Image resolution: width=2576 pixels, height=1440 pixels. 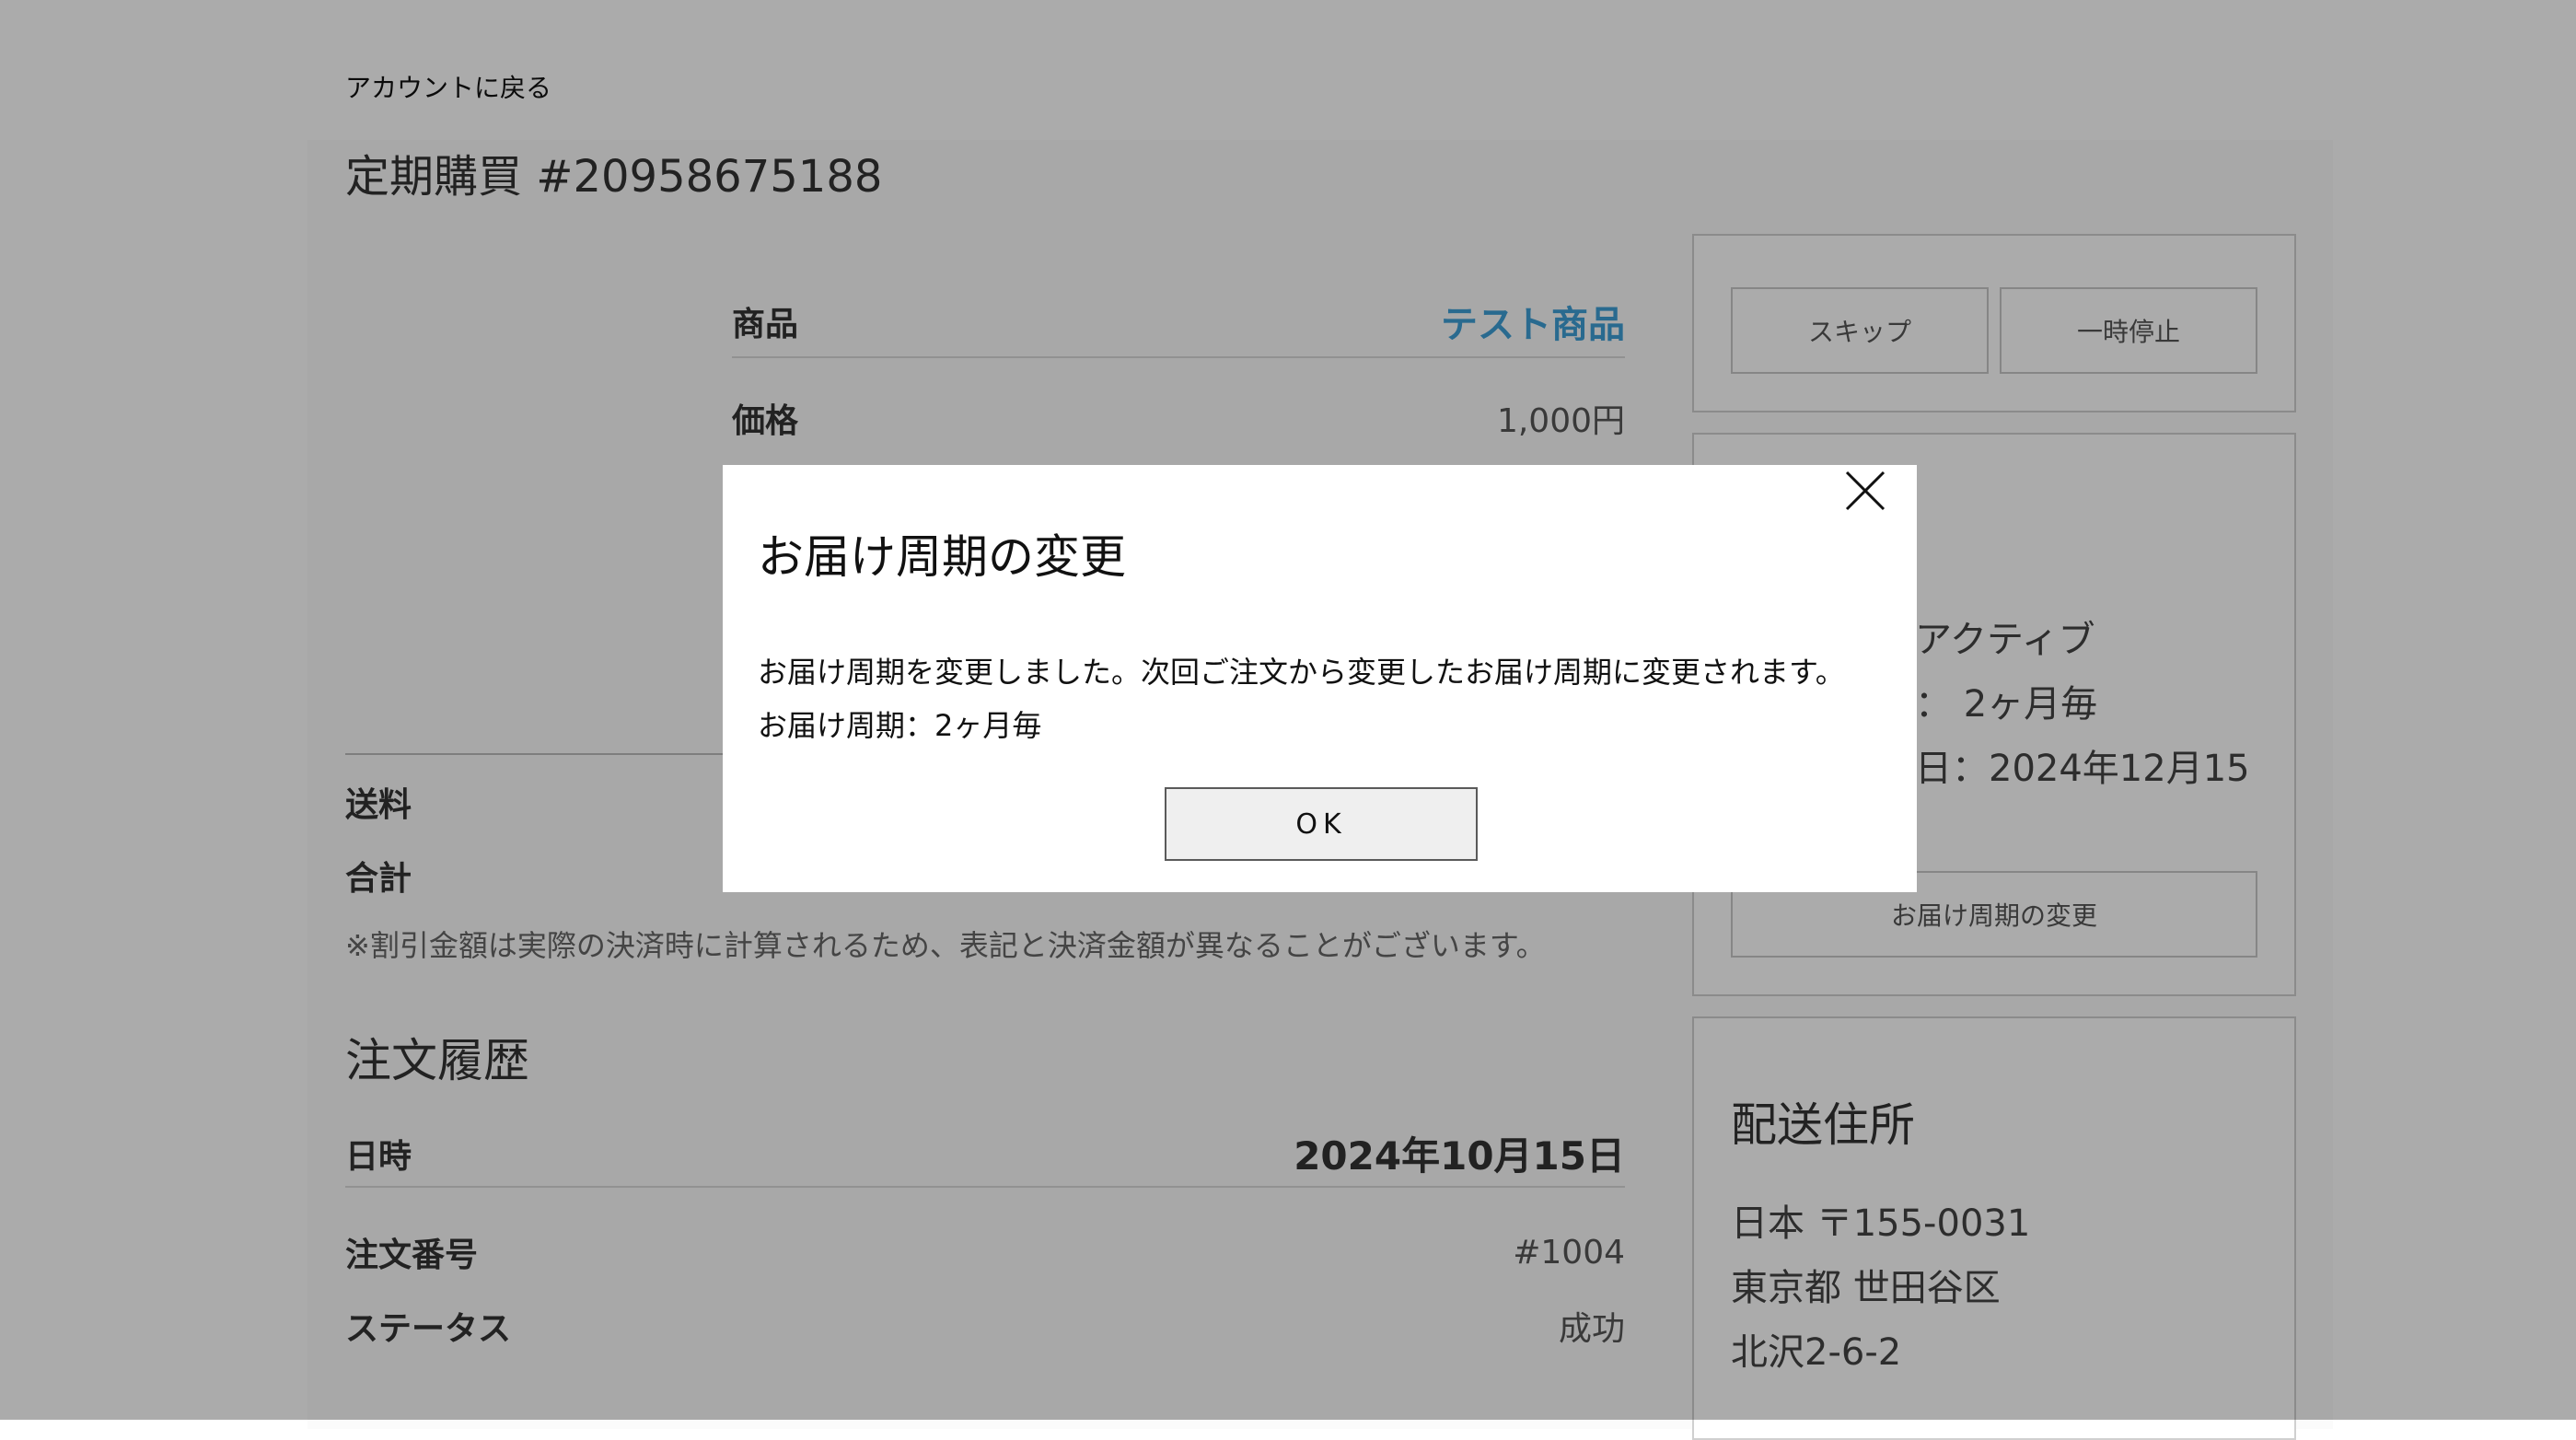 I want to click on modal-title: お届け周期の変更, so click(x=942, y=557).